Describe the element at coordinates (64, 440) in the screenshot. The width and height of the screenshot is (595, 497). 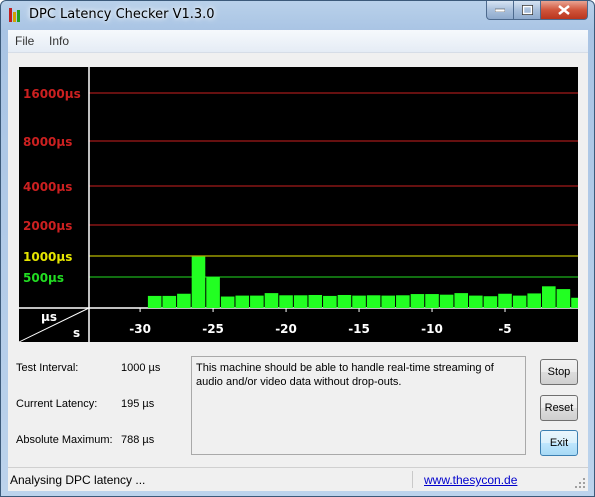
I see `absolute-maximum-label: Absolute Maximum:` at that location.